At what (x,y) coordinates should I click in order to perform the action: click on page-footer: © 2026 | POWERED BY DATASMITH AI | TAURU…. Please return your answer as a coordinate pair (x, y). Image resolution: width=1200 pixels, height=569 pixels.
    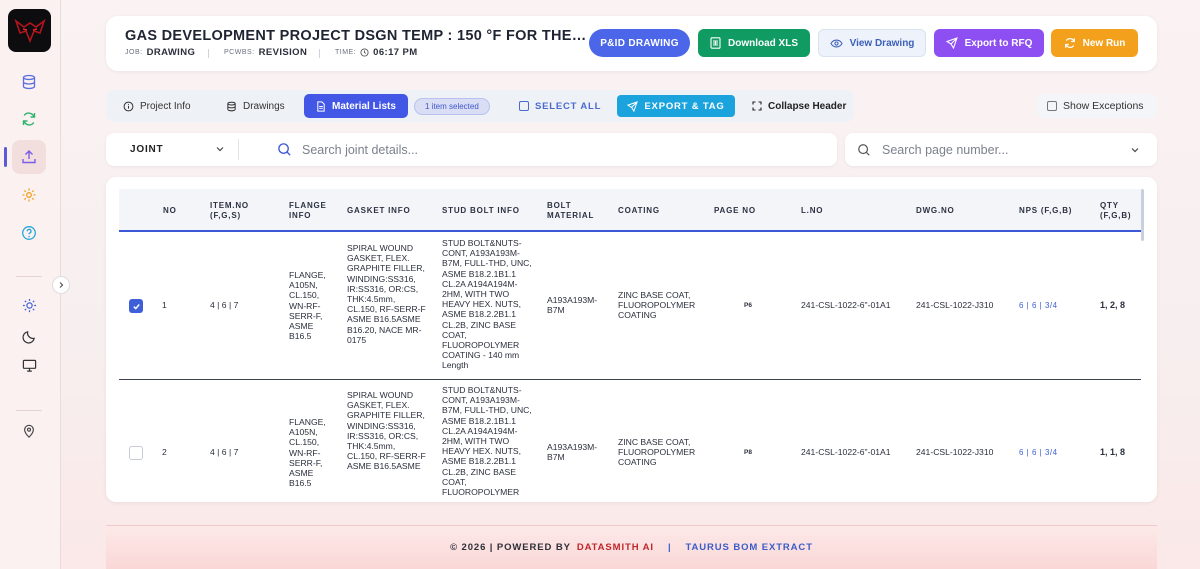
    Looking at the image, I should click on (631, 547).